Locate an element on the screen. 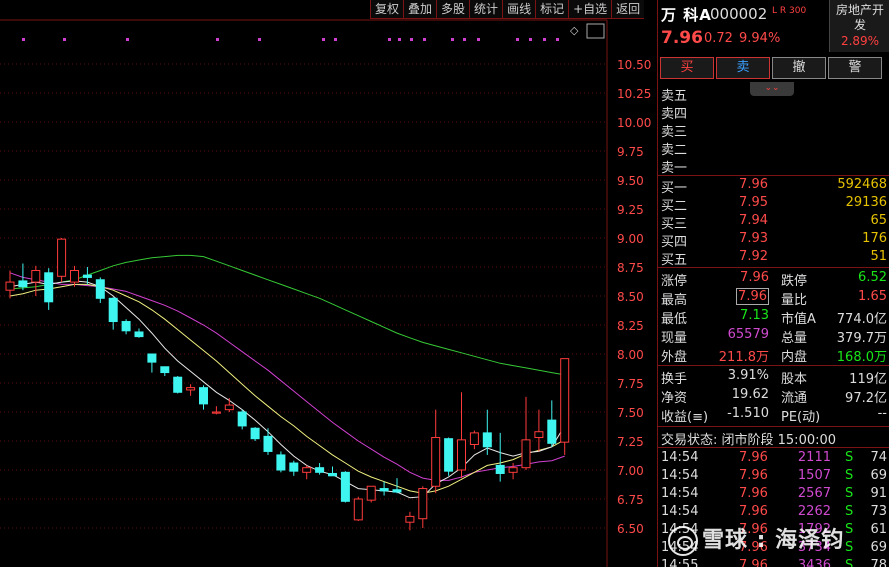 The height and width of the screenshot is (567, 889). bid-label: 买三 is located at coordinates (674, 224).